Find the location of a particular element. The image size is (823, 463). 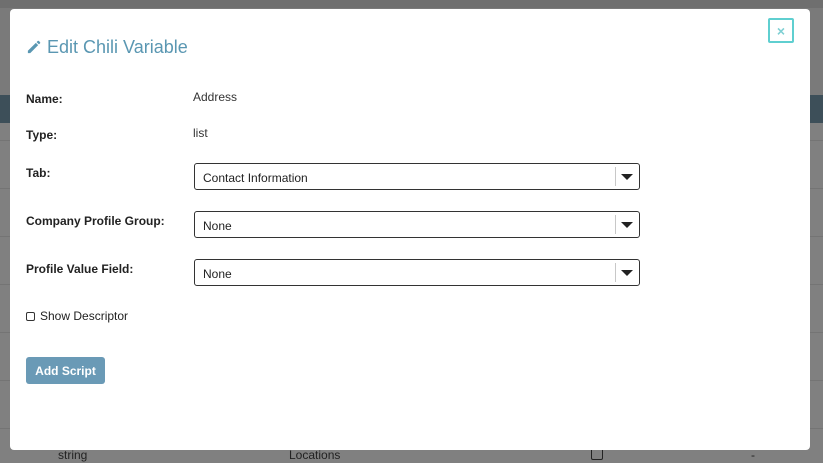

background-topbar is located at coordinates (411, 4).